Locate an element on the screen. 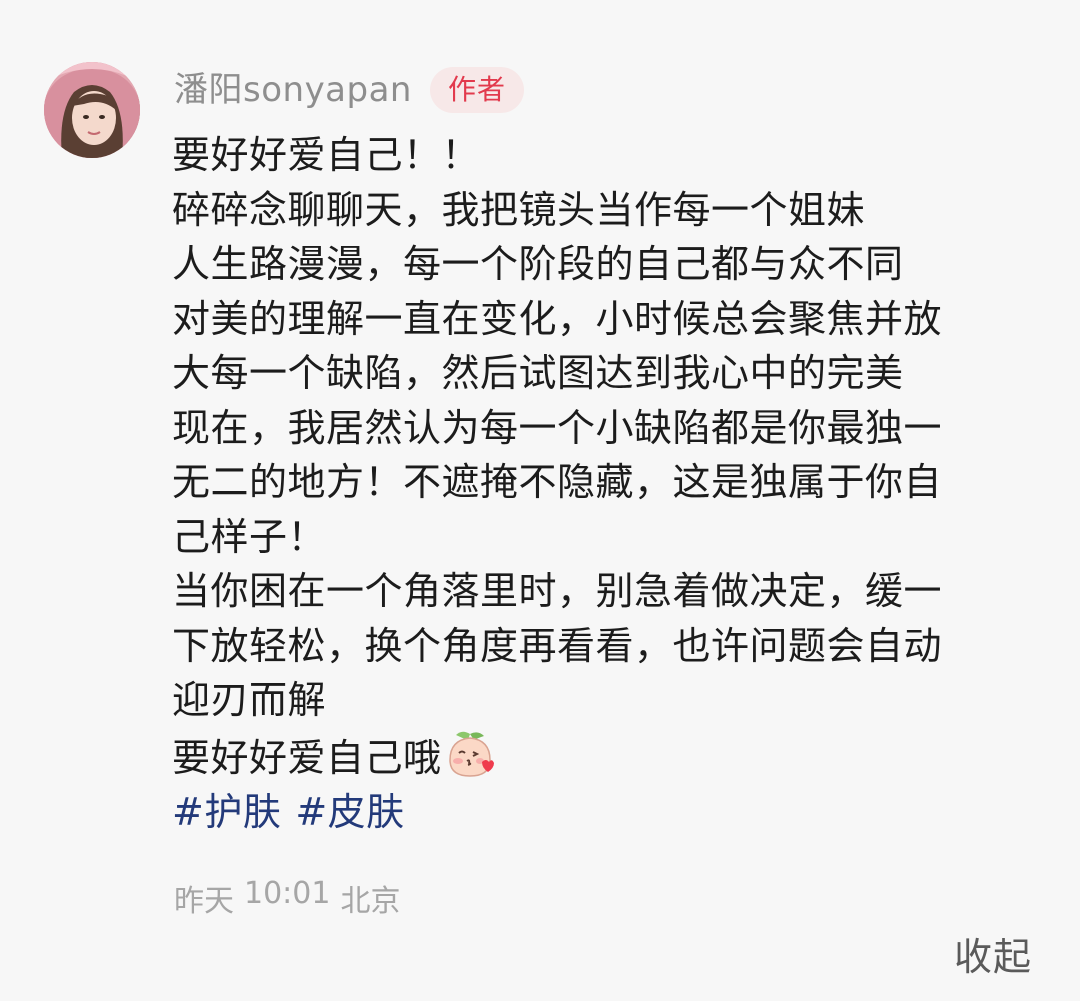  avatar-photo-icon is located at coordinates (92, 110).